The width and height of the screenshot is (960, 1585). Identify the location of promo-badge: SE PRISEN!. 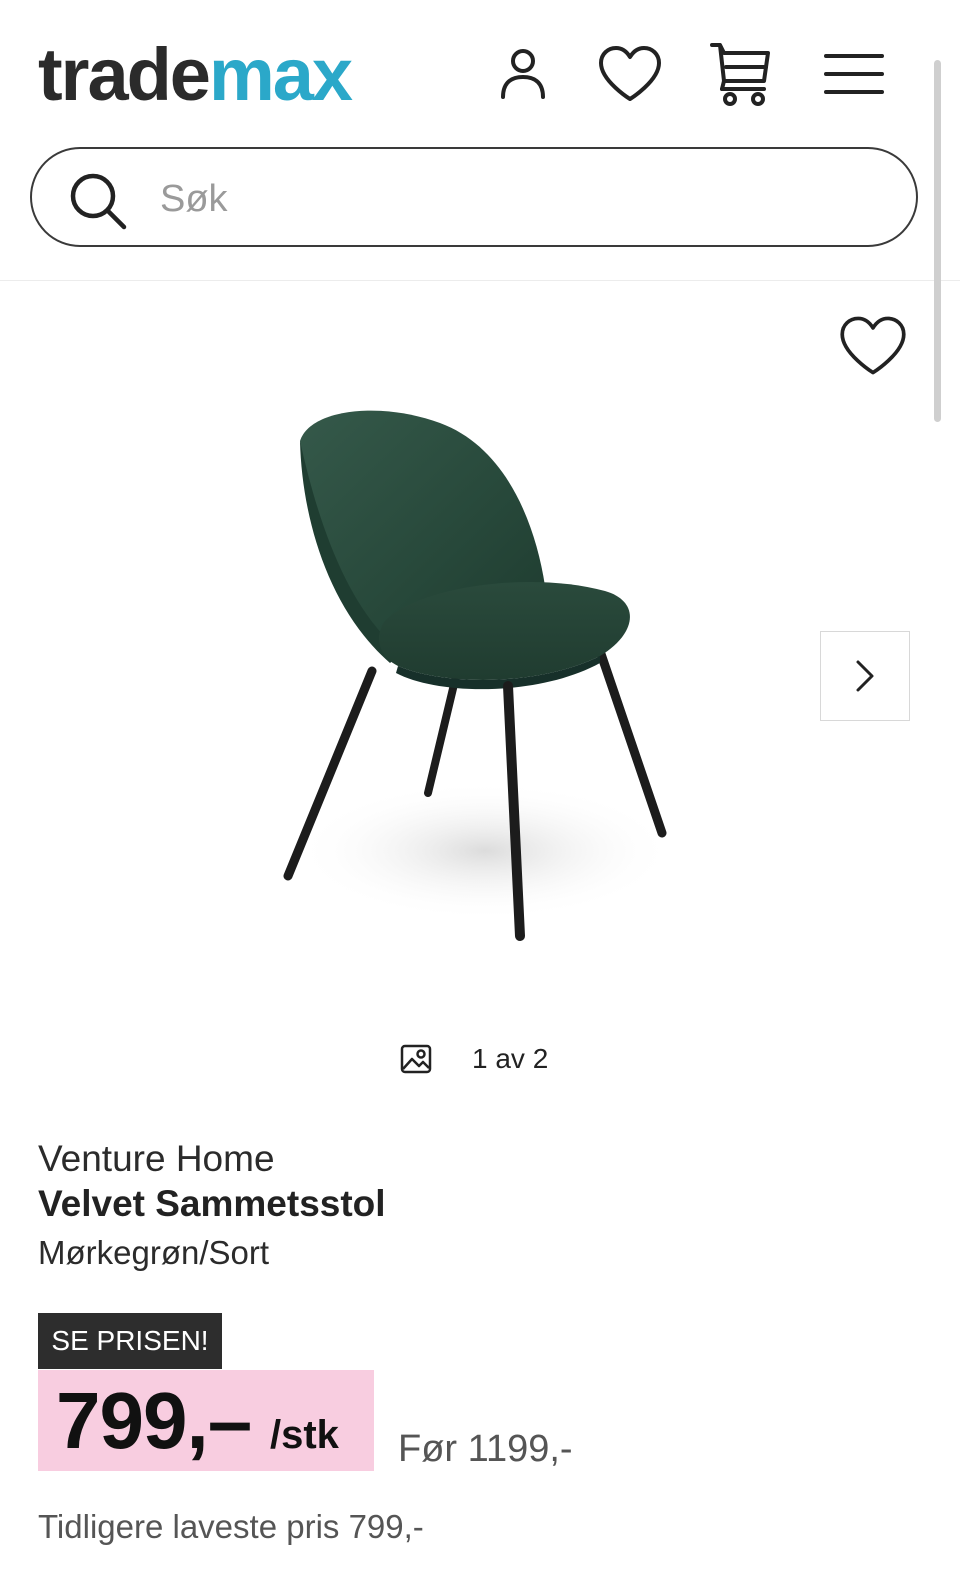
(130, 1341).